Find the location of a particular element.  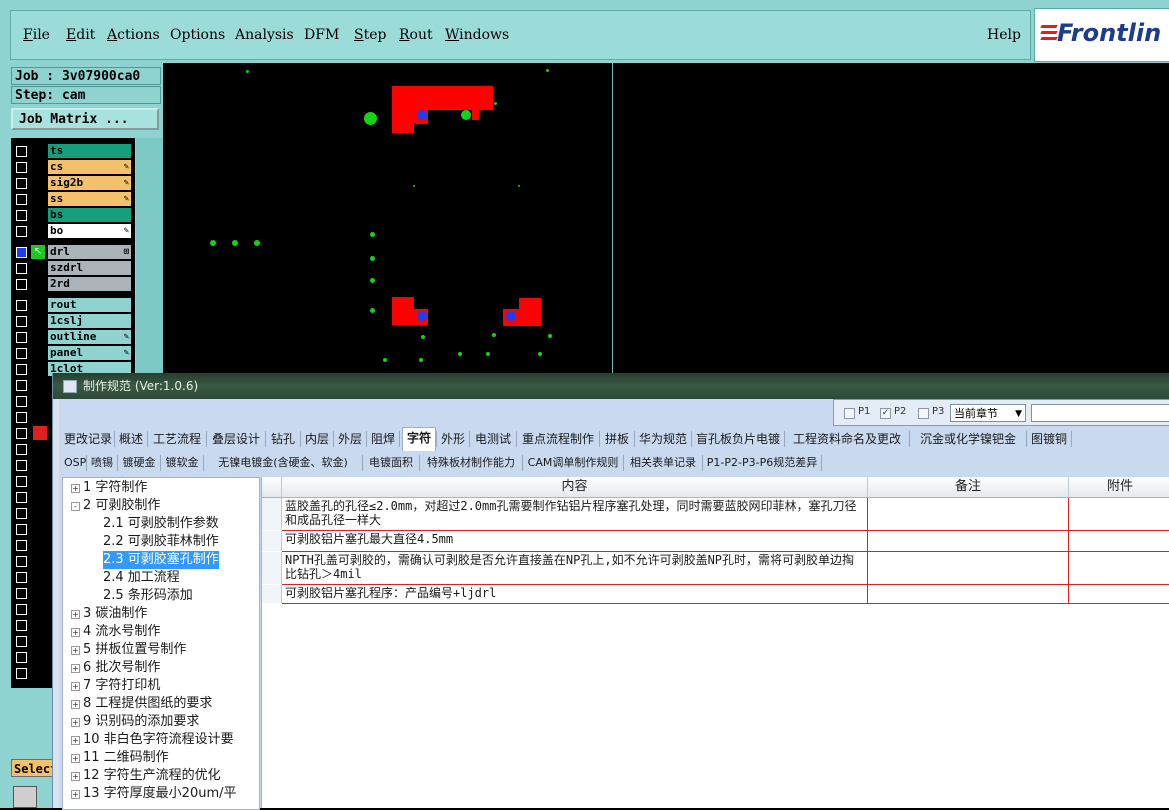

tab-0: OSP is located at coordinates (75, 463).